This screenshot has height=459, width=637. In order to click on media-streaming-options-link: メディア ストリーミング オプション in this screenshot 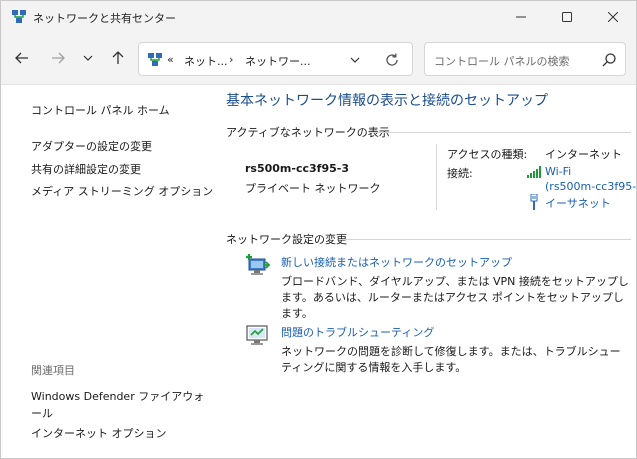, I will do `click(122, 191)`.